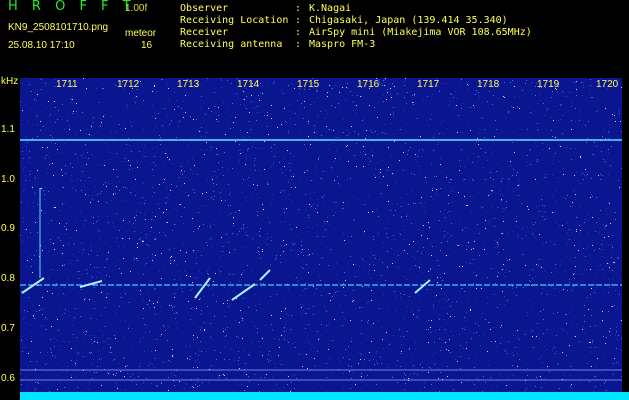 Image resolution: width=629 pixels, height=400 pixels. Describe the element at coordinates (147, 45) in the screenshot. I see `meteor-count: 16` at that location.